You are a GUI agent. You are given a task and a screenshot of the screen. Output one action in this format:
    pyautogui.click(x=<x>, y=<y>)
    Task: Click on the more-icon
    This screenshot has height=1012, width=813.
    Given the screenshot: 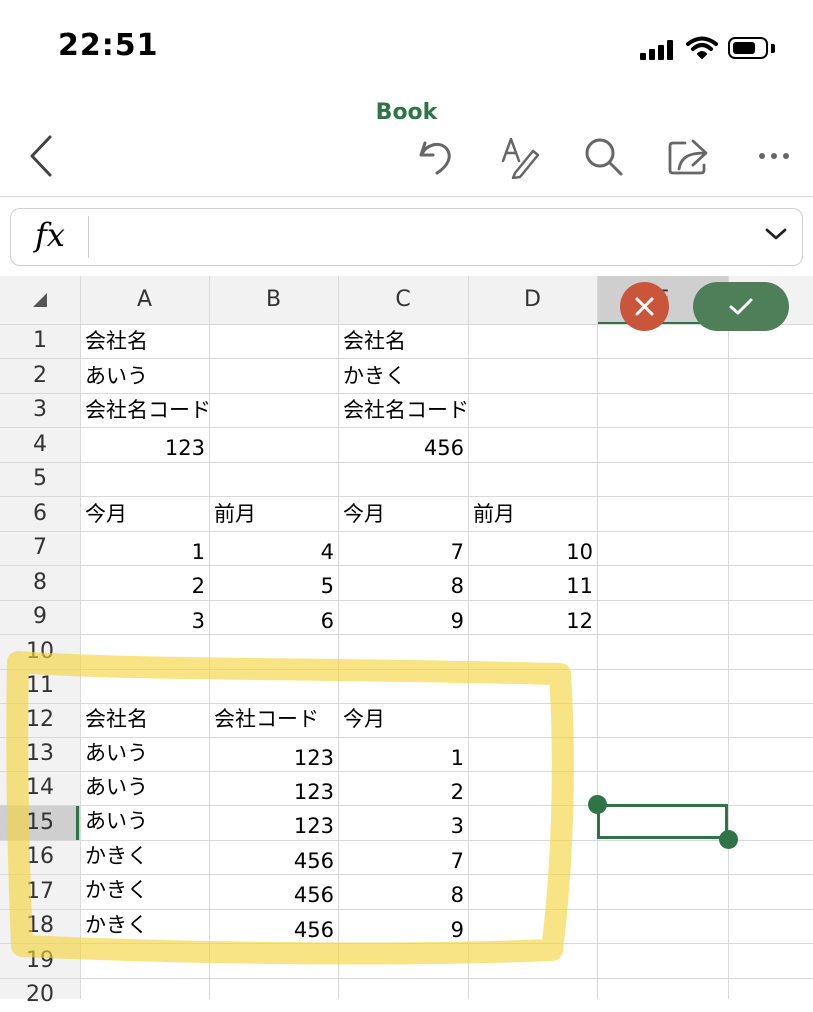 What is the action you would take?
    pyautogui.click(x=775, y=156)
    